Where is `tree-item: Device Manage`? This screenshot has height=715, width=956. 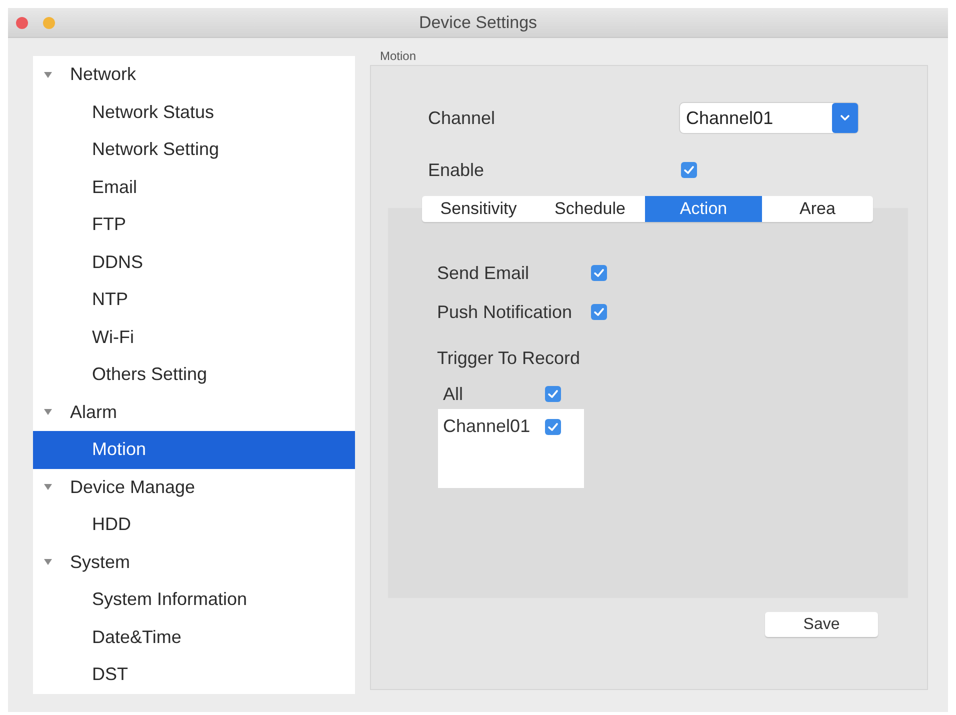 tree-item: Device Manage is located at coordinates (194, 487).